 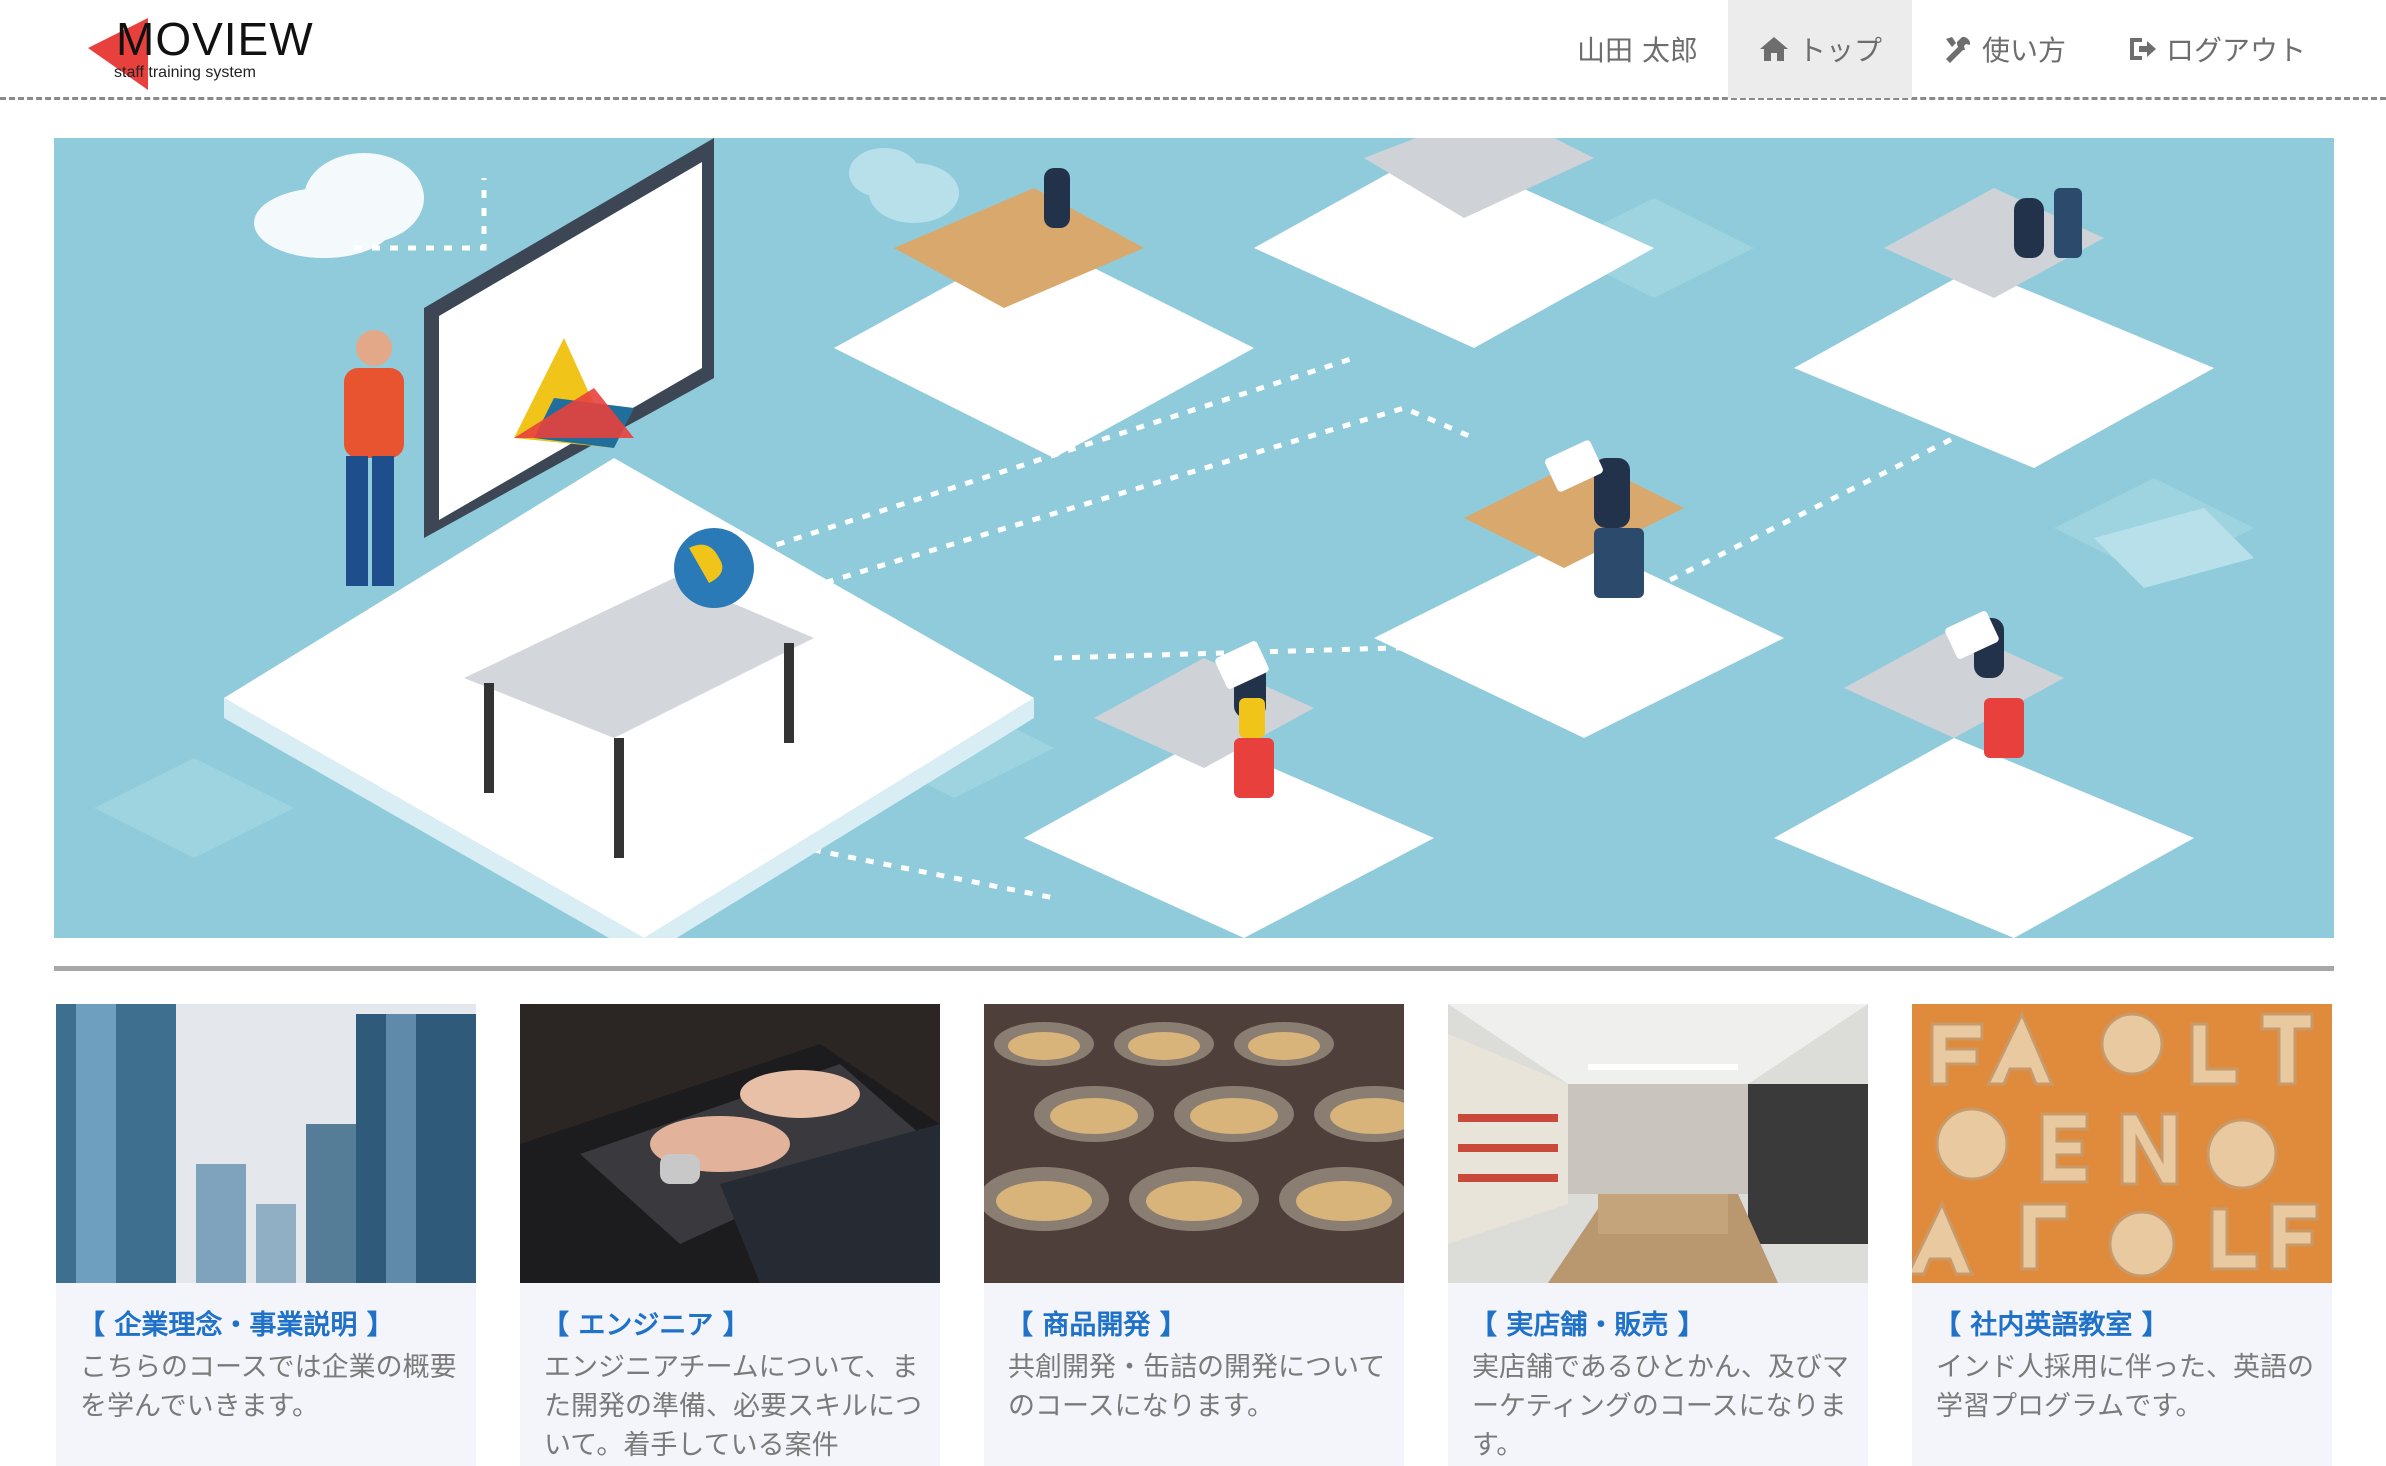 I want to click on logo-subtitle: staff training system, so click(x=185, y=72).